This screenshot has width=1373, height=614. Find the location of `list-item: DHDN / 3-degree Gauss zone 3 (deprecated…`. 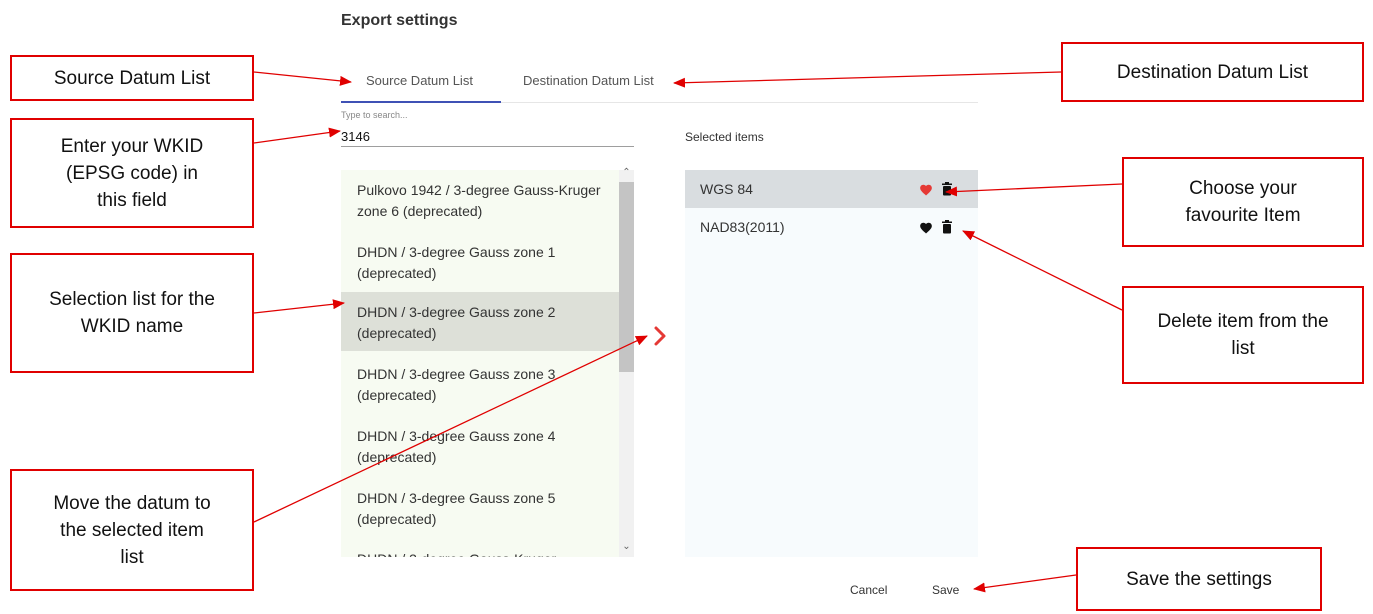

list-item: DHDN / 3-degree Gauss zone 3 (deprecated… is located at coordinates (480, 383).